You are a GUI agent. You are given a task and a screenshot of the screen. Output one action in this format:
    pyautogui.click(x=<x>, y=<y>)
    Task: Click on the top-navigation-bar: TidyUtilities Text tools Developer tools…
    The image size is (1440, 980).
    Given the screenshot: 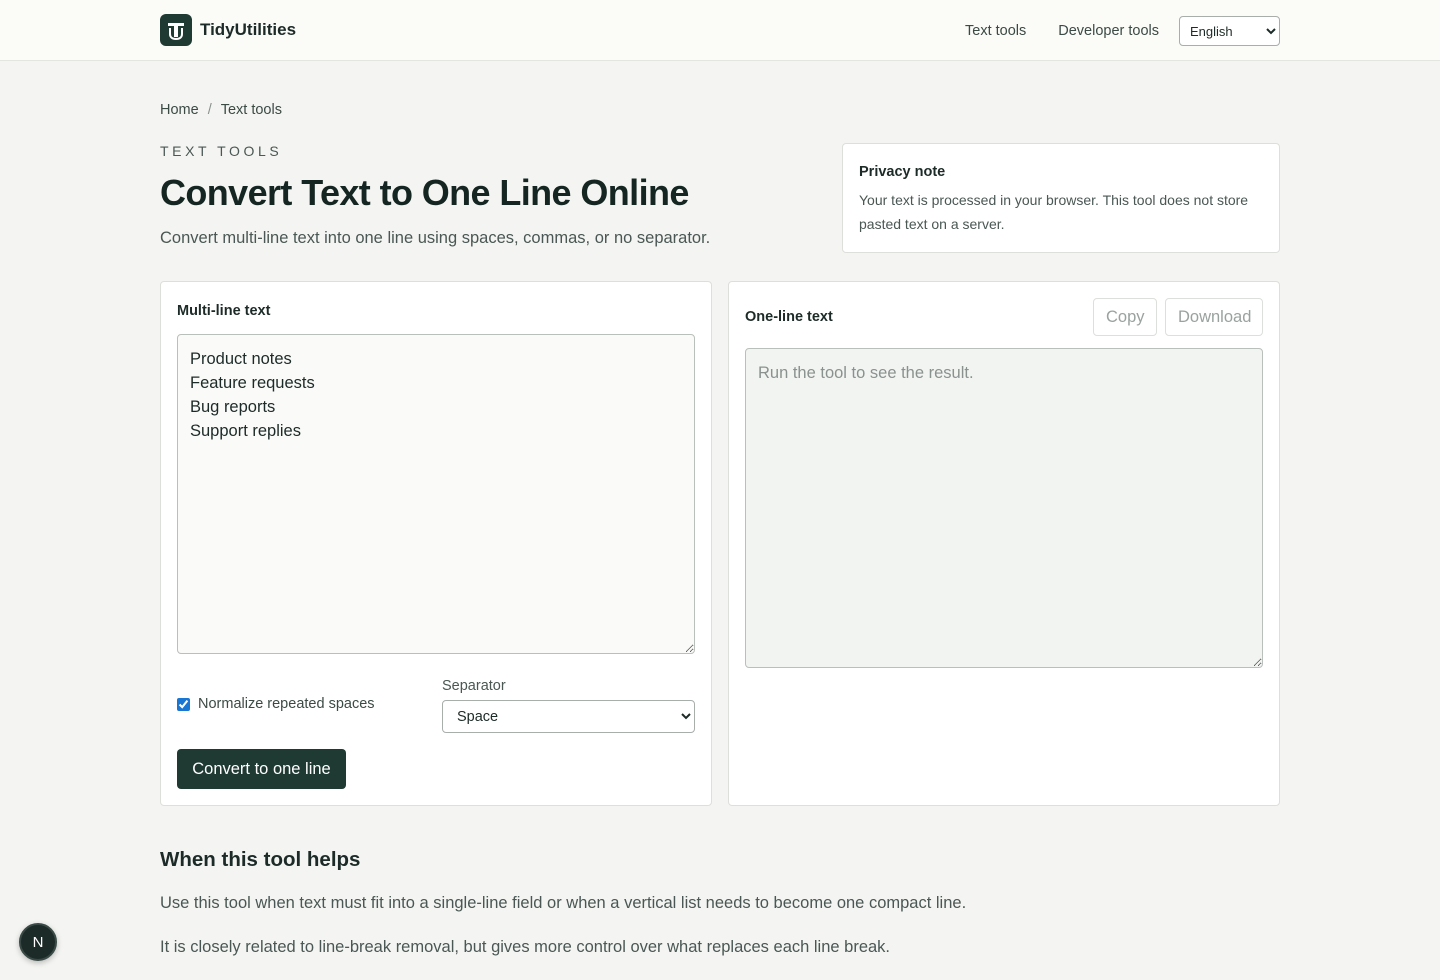 What is the action you would take?
    pyautogui.click(x=720, y=30)
    